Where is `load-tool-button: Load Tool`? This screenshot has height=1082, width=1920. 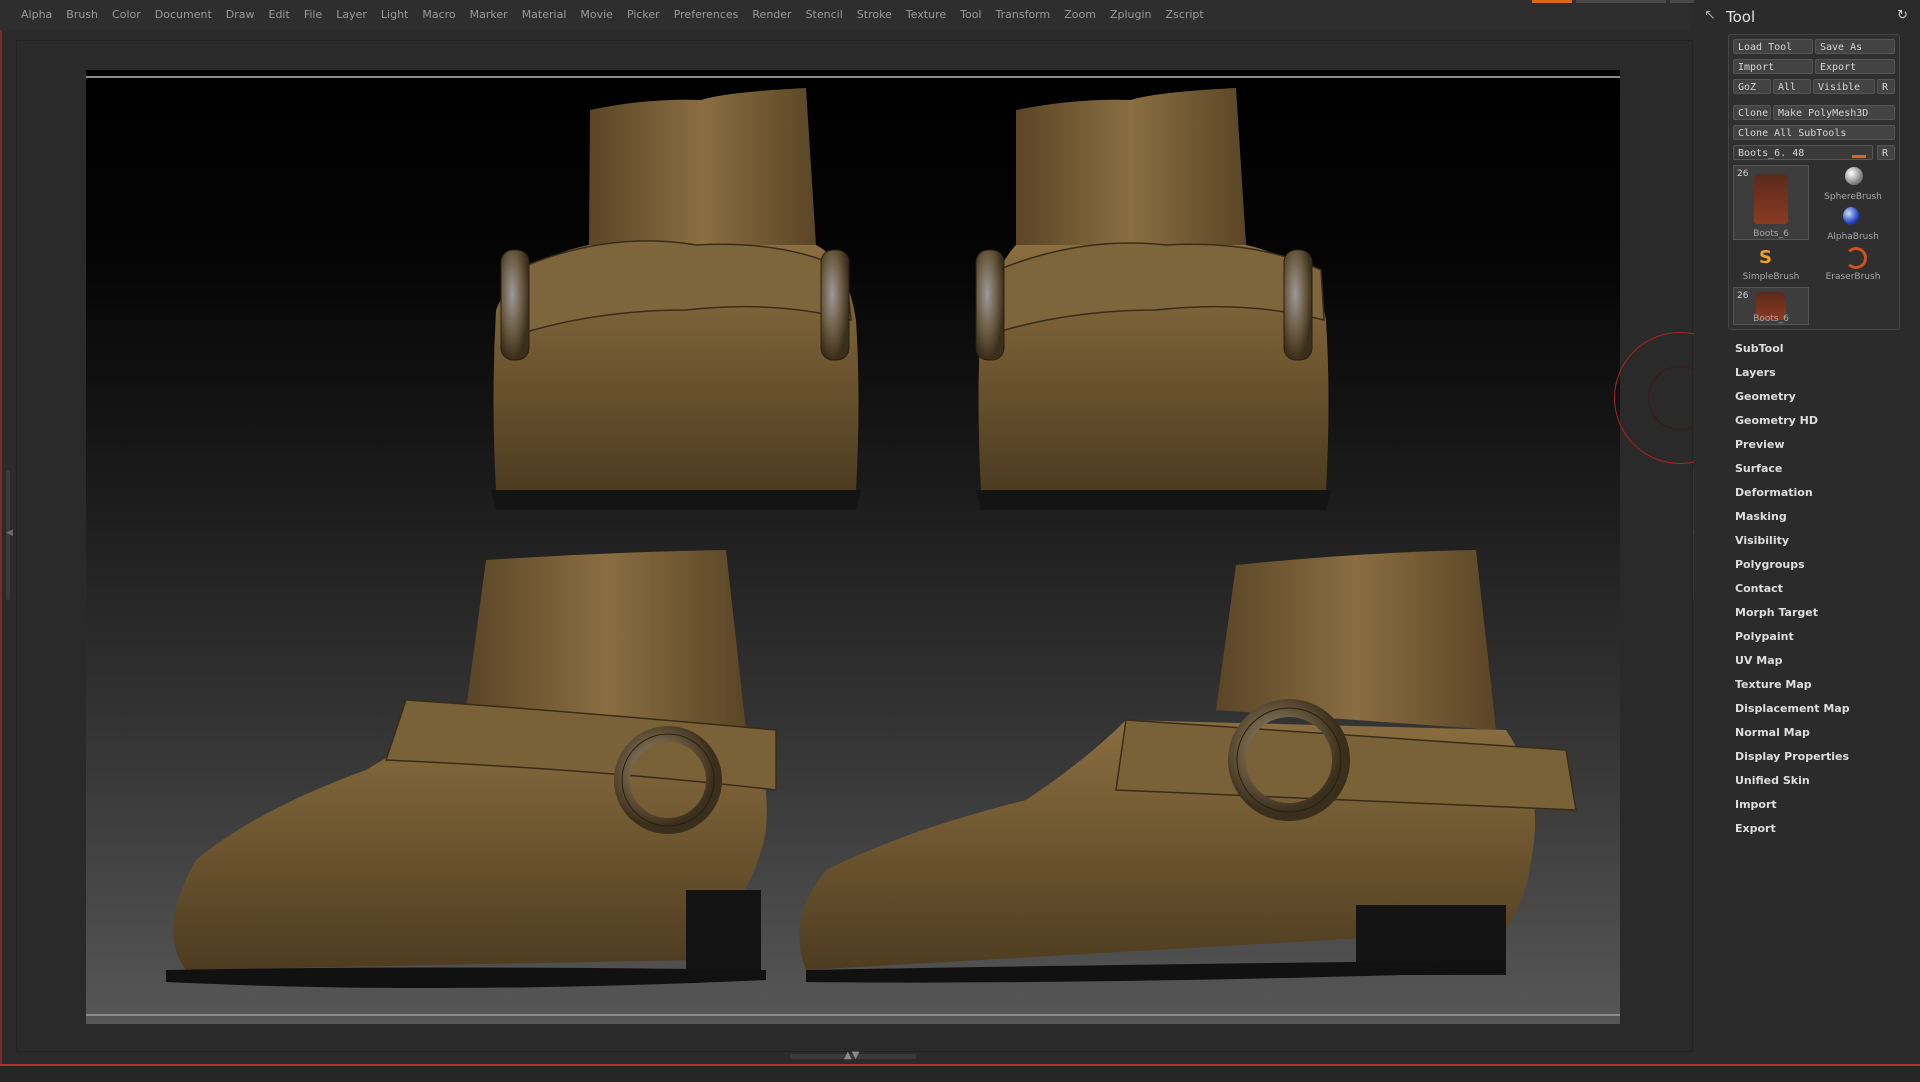 load-tool-button: Load Tool is located at coordinates (1773, 46).